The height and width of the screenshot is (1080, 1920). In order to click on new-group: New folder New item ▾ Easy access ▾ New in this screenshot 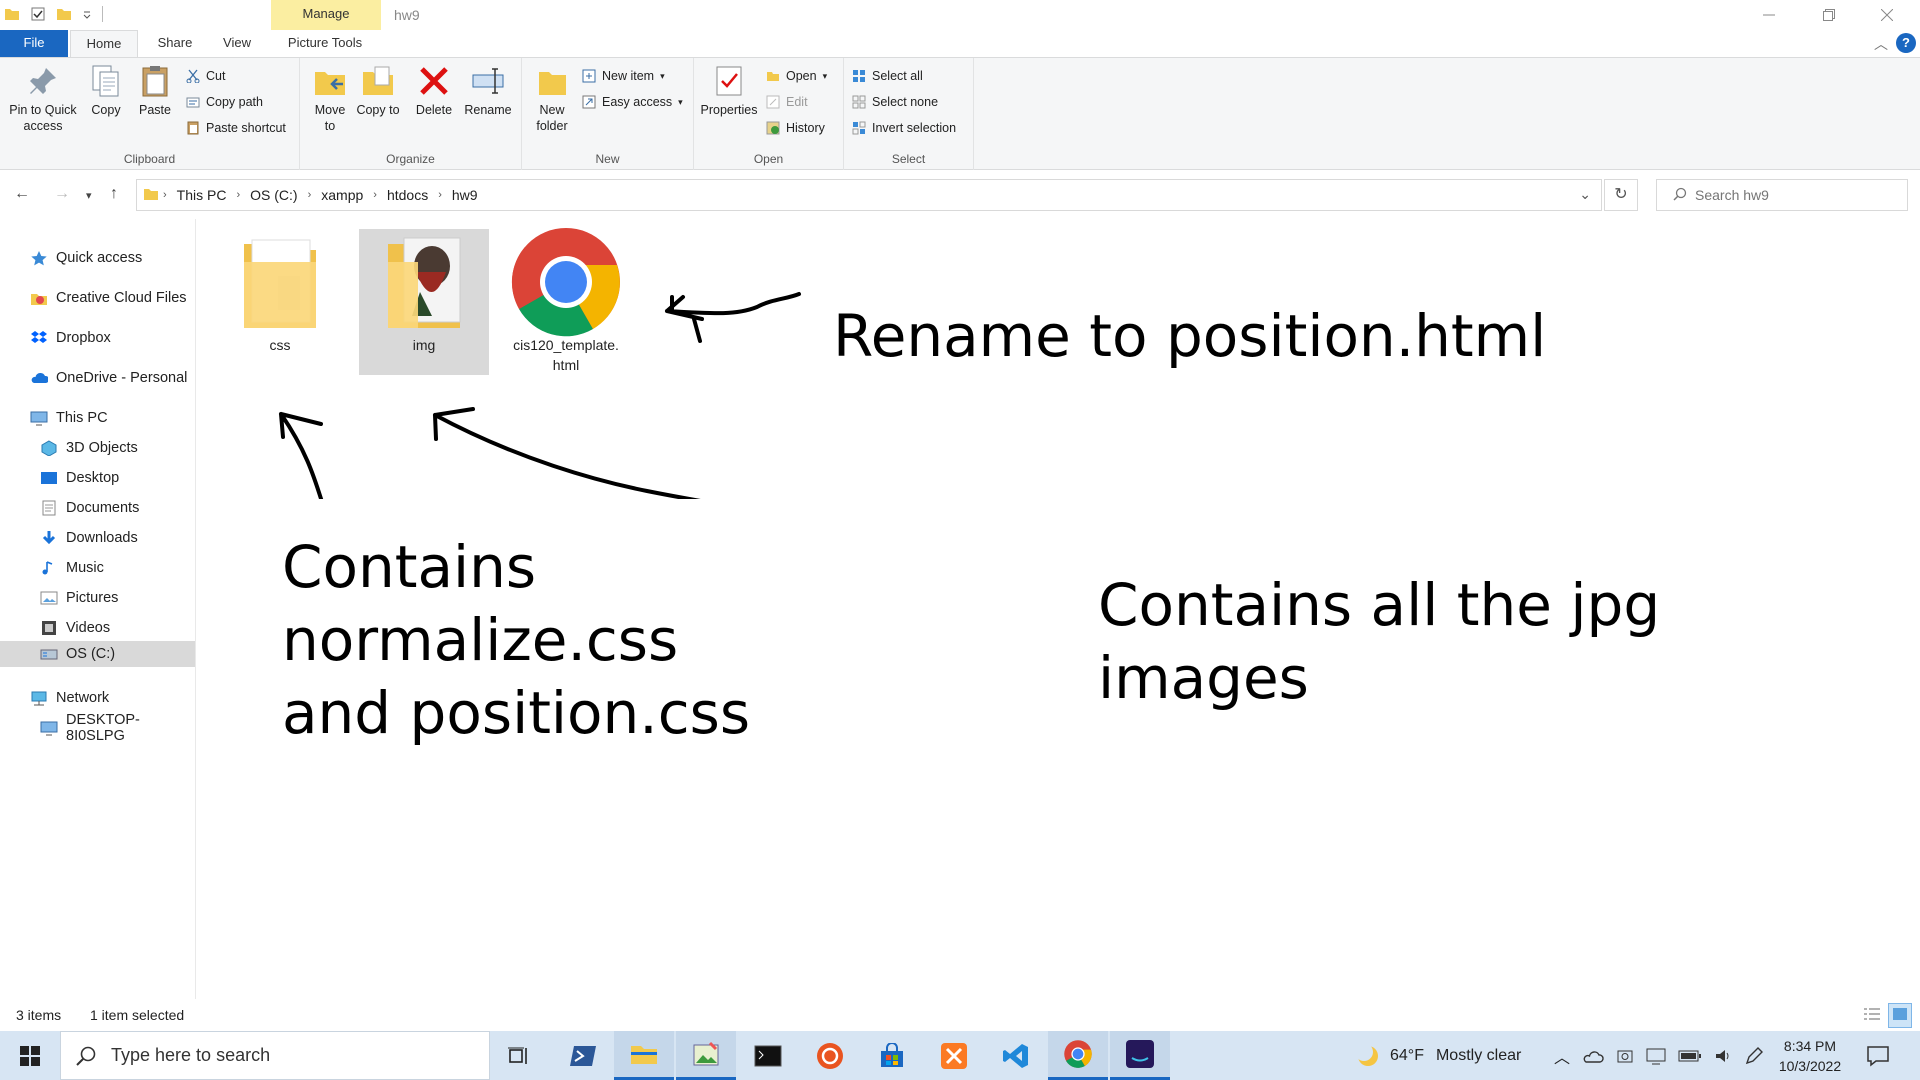, I will do `click(608, 114)`.